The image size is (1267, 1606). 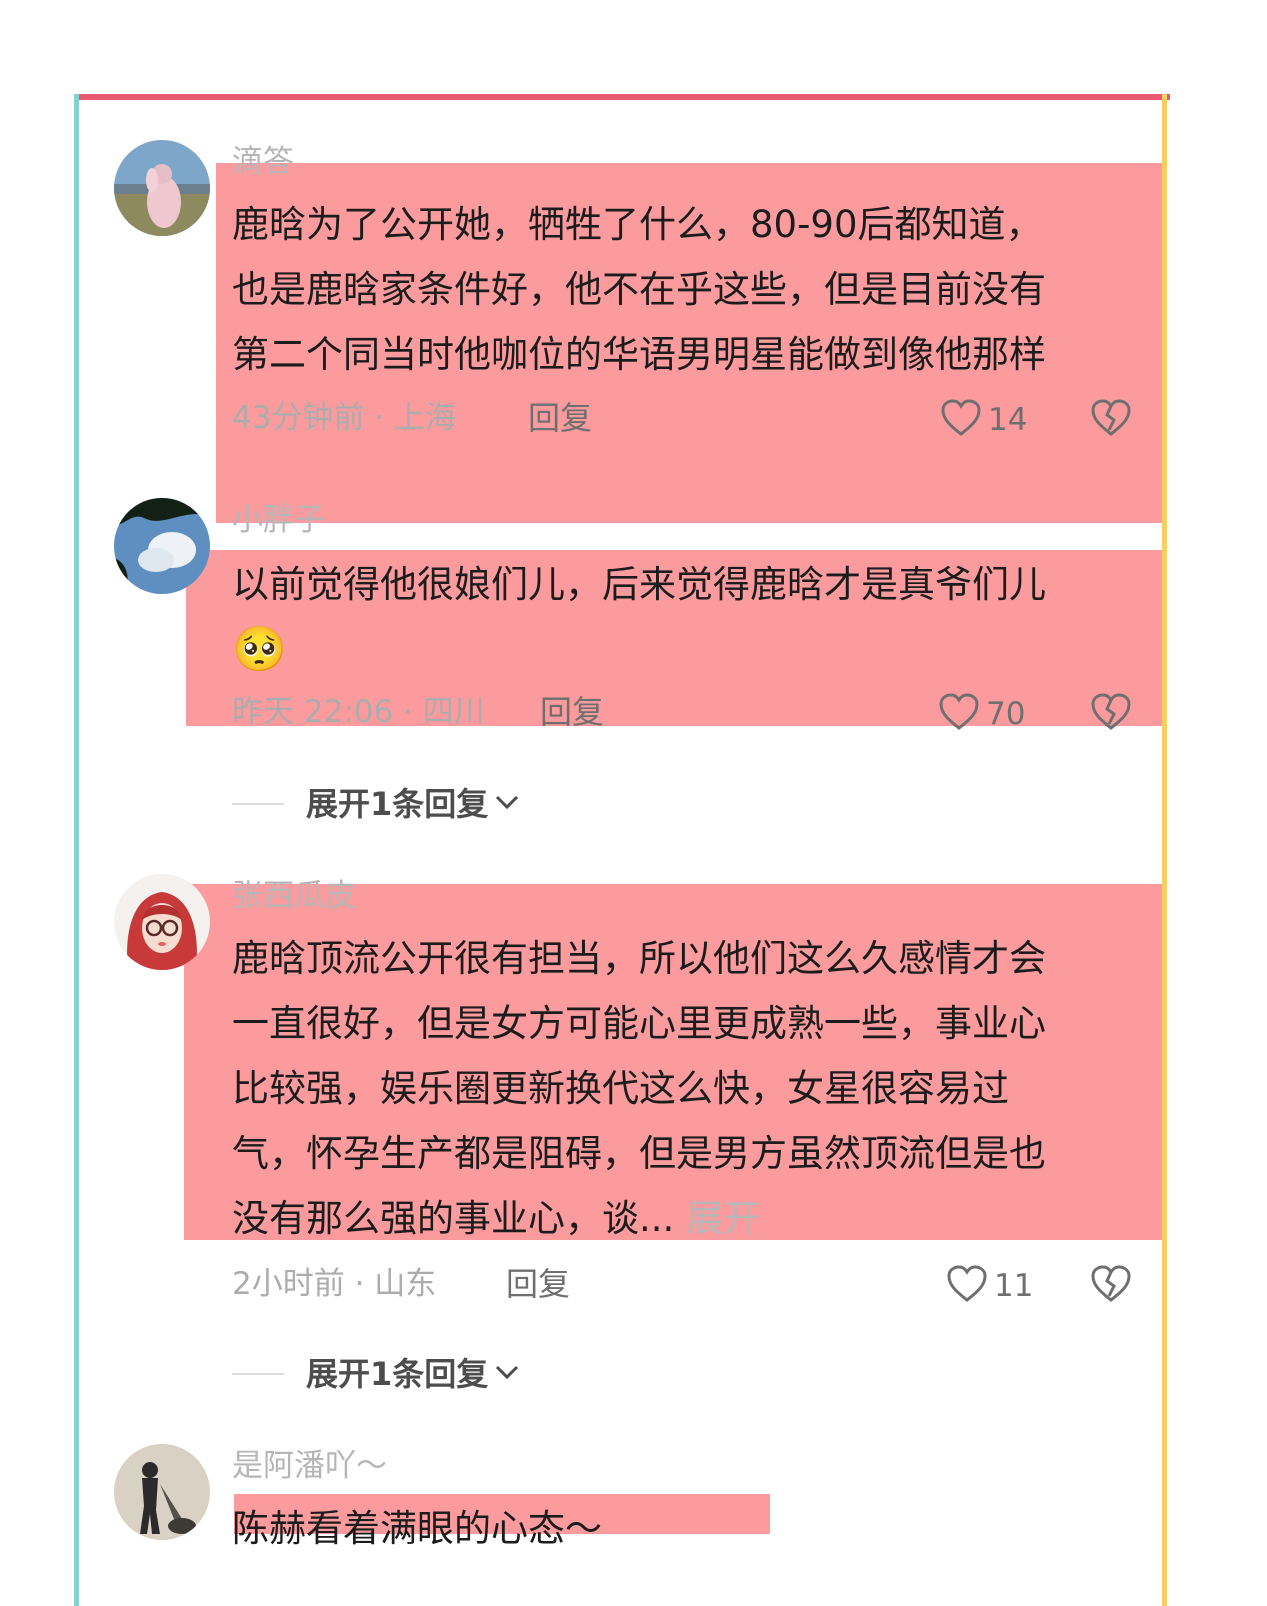 I want to click on like-button: 70, so click(x=981, y=714).